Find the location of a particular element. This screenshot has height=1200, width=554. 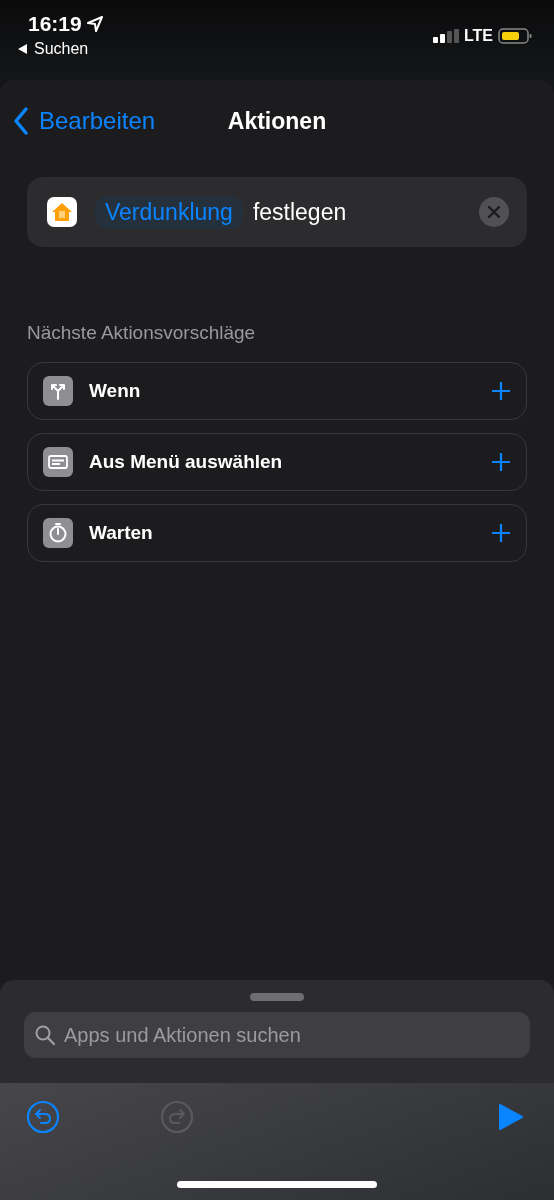

suggestion-row: Wenn is located at coordinates (277, 391).